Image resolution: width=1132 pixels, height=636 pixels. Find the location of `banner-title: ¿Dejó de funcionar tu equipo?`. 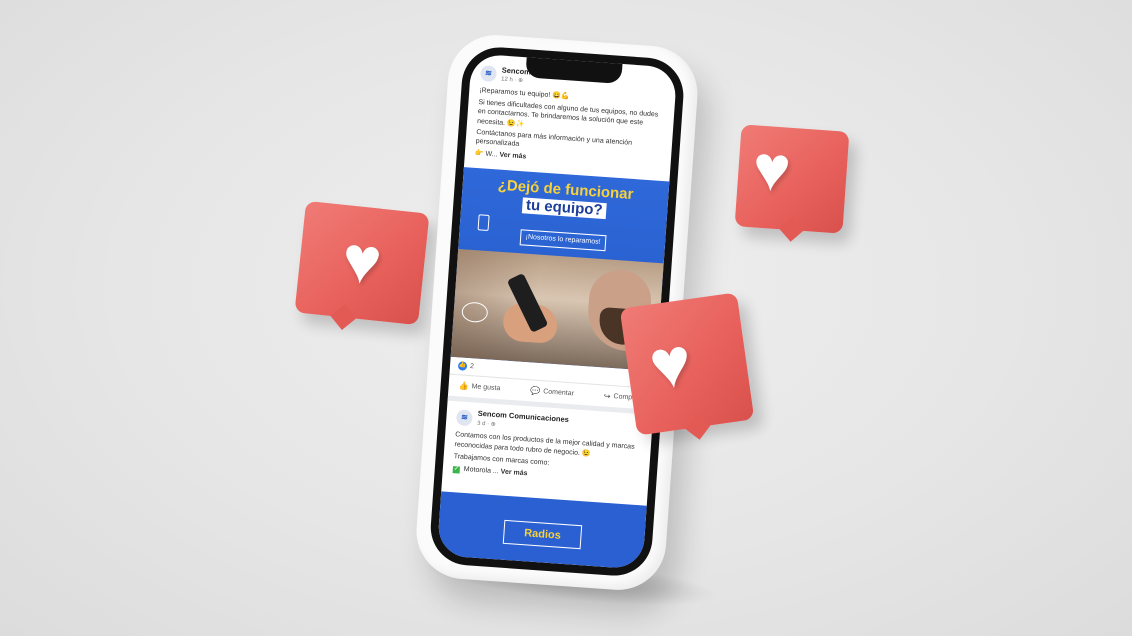

banner-title: ¿Dejó de funcionar tu equipo? is located at coordinates (565, 199).